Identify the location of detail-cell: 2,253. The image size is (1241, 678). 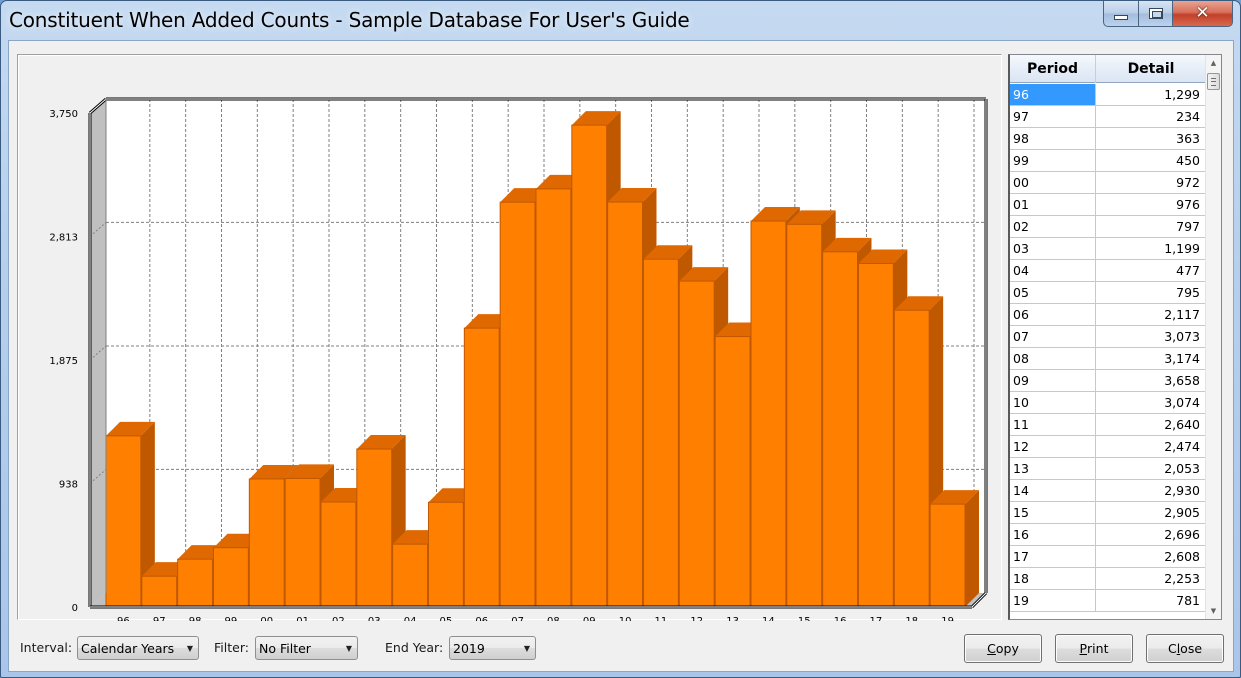
(1151, 578).